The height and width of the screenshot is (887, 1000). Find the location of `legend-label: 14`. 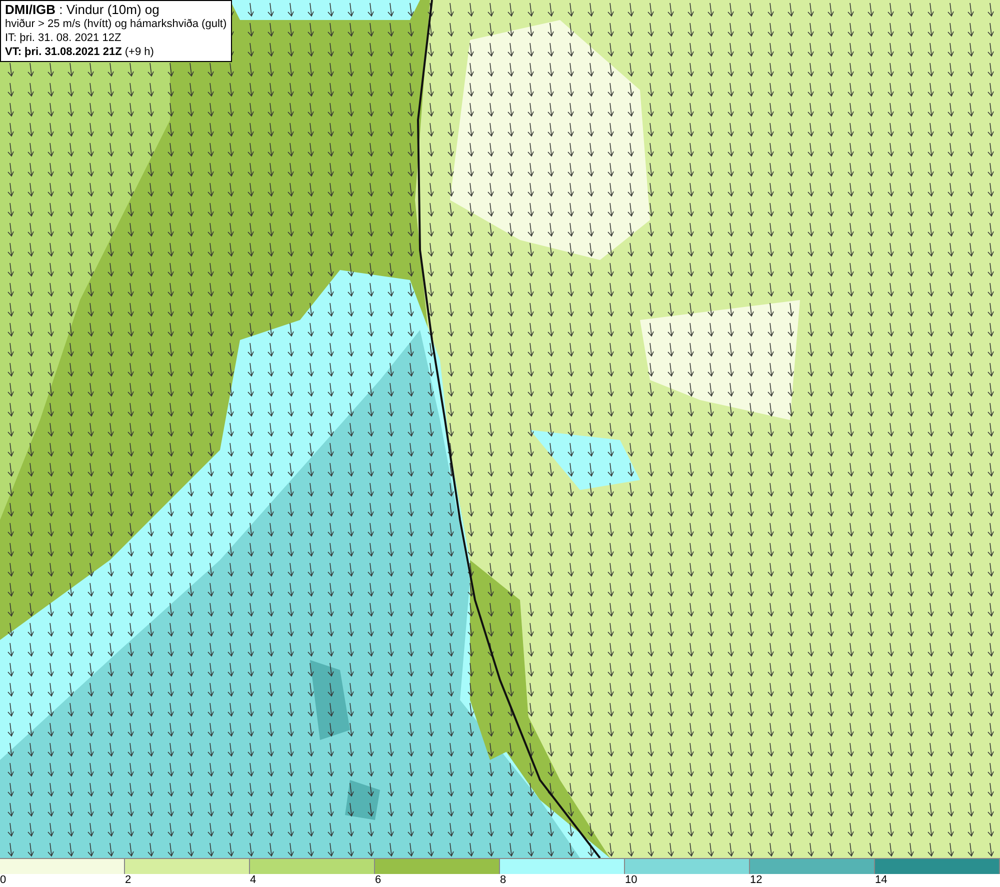

legend-label: 14 is located at coordinates (881, 880).